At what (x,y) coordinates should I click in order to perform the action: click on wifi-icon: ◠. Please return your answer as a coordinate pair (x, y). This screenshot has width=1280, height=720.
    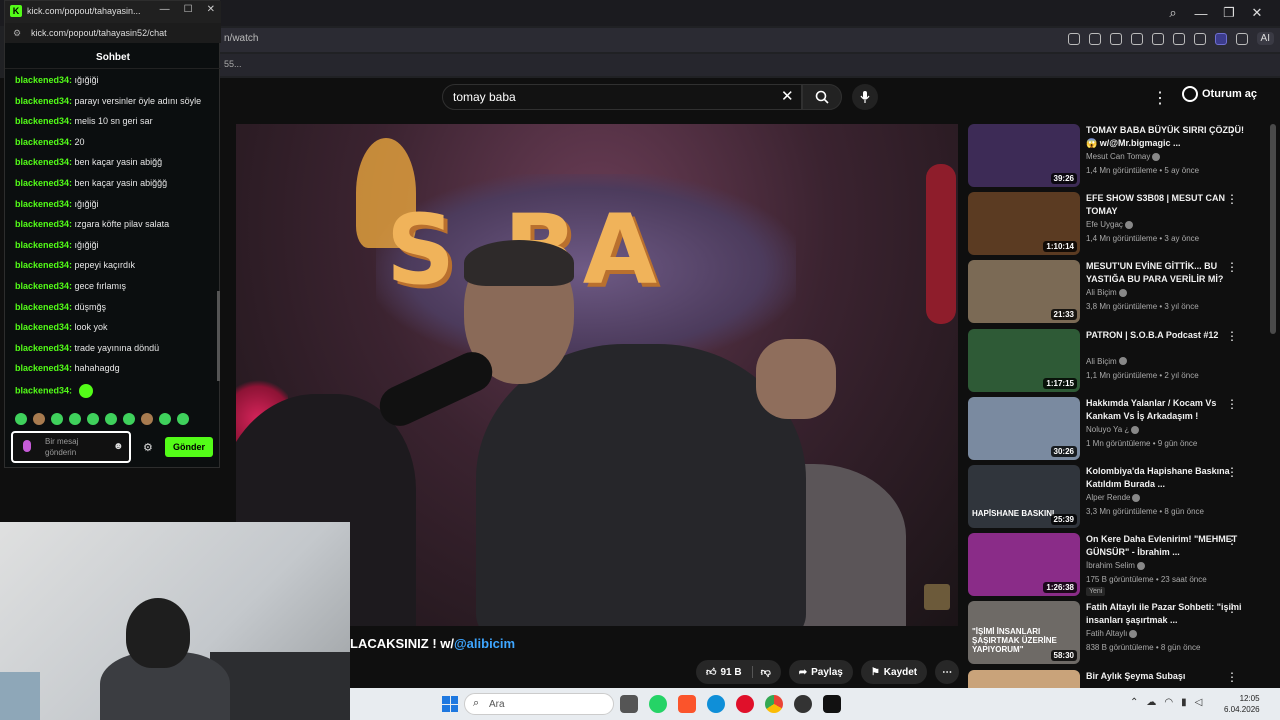
    Looking at the image, I should click on (1168, 702).